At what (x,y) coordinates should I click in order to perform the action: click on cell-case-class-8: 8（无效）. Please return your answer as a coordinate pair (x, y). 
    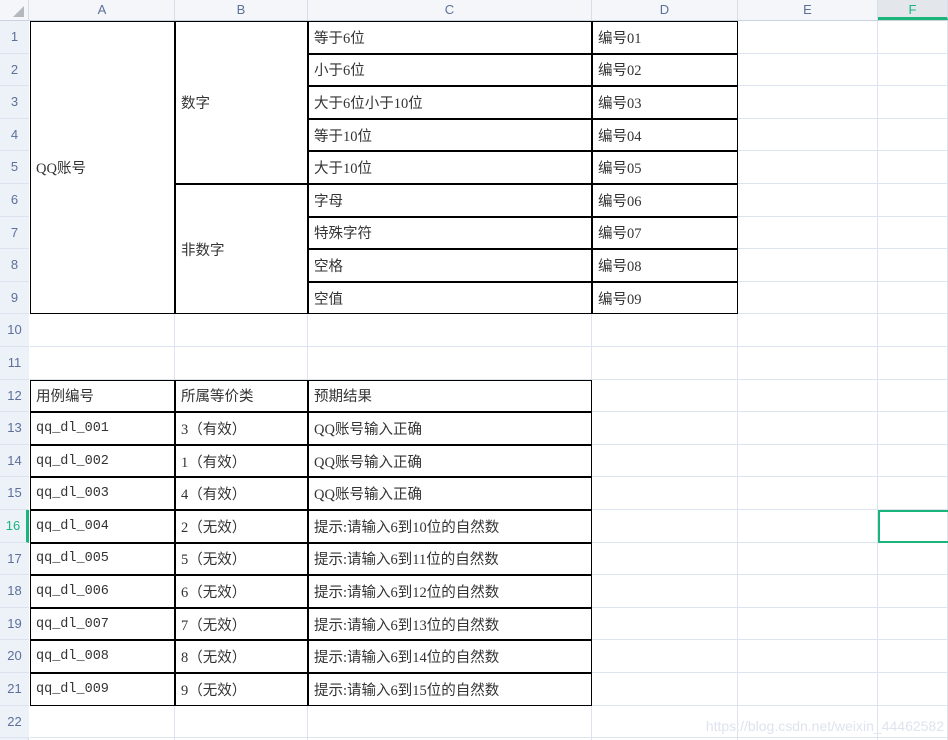
    Looking at the image, I should click on (241, 656).